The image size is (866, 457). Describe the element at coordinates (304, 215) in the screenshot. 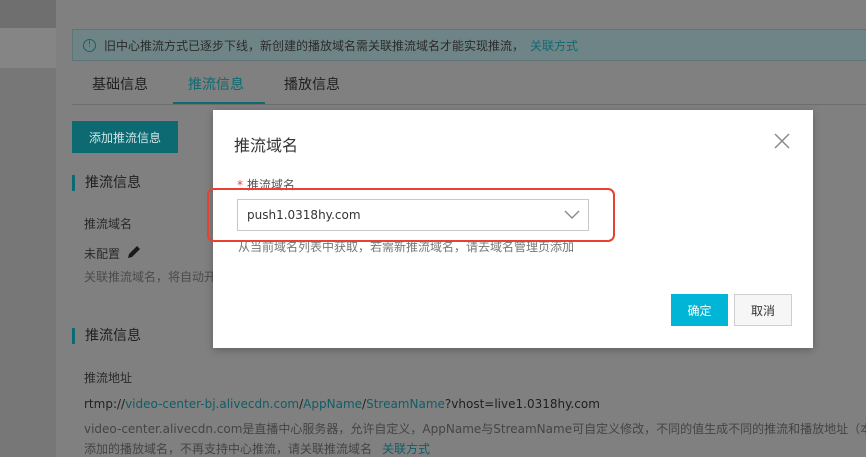

I see `select-value: push1.0318hy.com` at that location.